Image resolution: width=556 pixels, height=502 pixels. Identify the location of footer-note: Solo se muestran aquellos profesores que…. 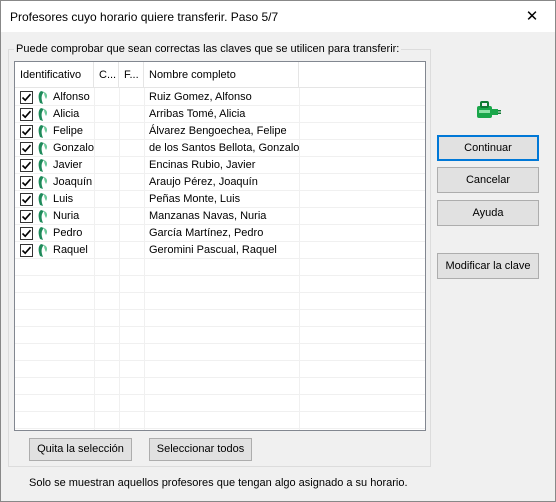
(218, 483).